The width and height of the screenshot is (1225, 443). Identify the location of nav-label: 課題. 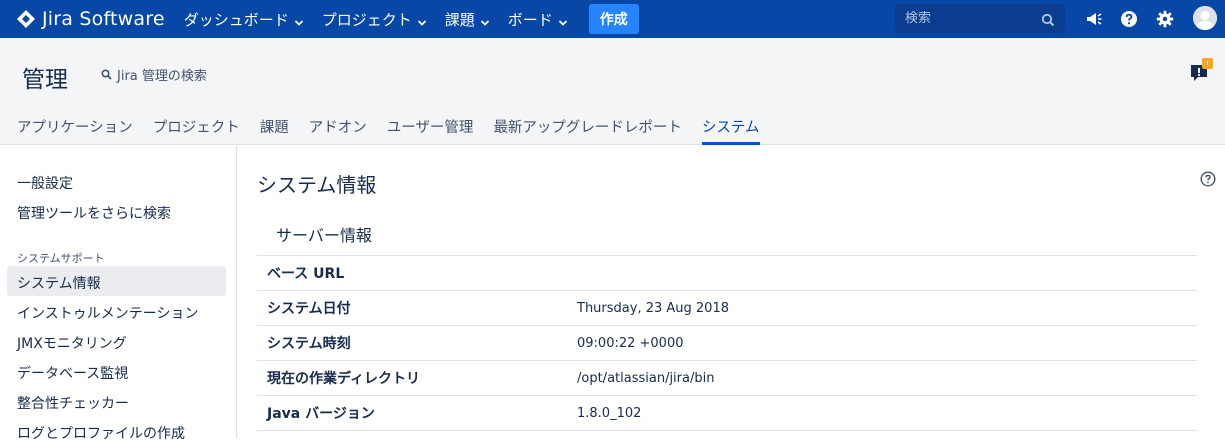
(459, 19).